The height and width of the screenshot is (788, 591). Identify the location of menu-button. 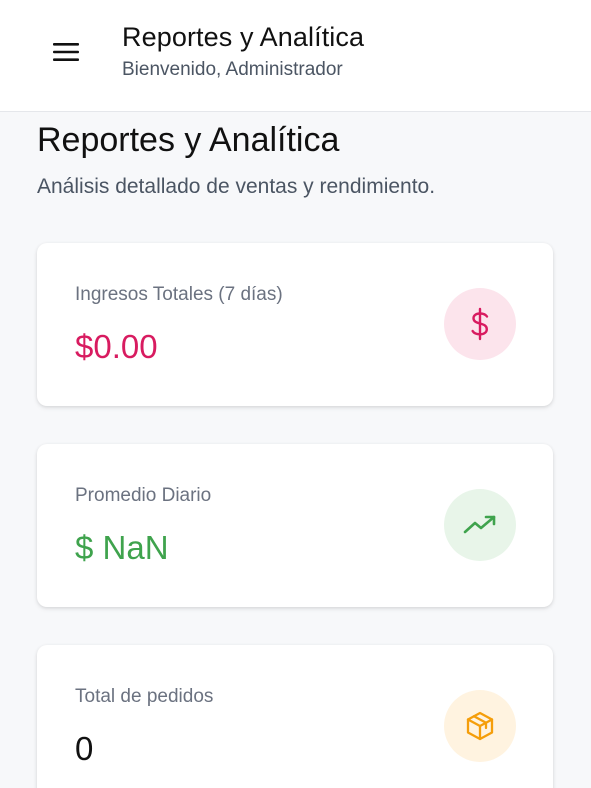
(66, 52).